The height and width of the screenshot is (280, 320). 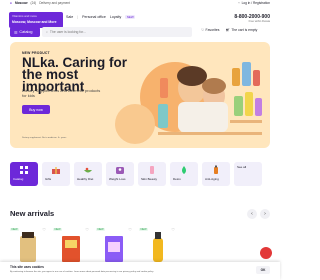 I want to click on catalog-label: Catalog, so click(x=26, y=32).